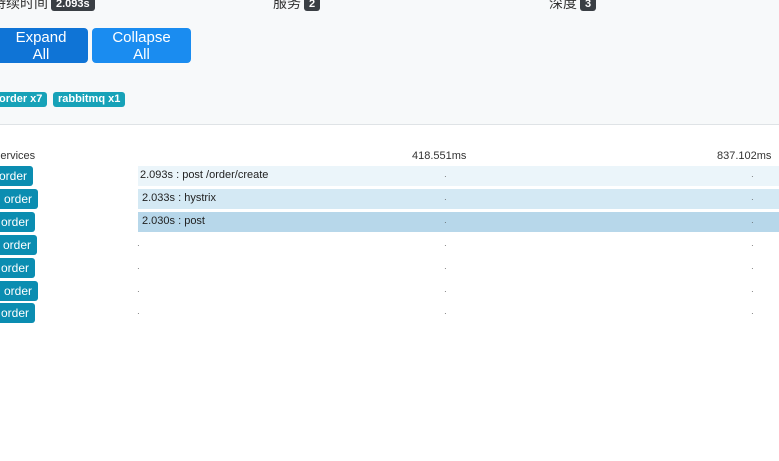 This screenshot has height=461, width=779. I want to click on collapse-all-button: Collapse All, so click(141, 45).